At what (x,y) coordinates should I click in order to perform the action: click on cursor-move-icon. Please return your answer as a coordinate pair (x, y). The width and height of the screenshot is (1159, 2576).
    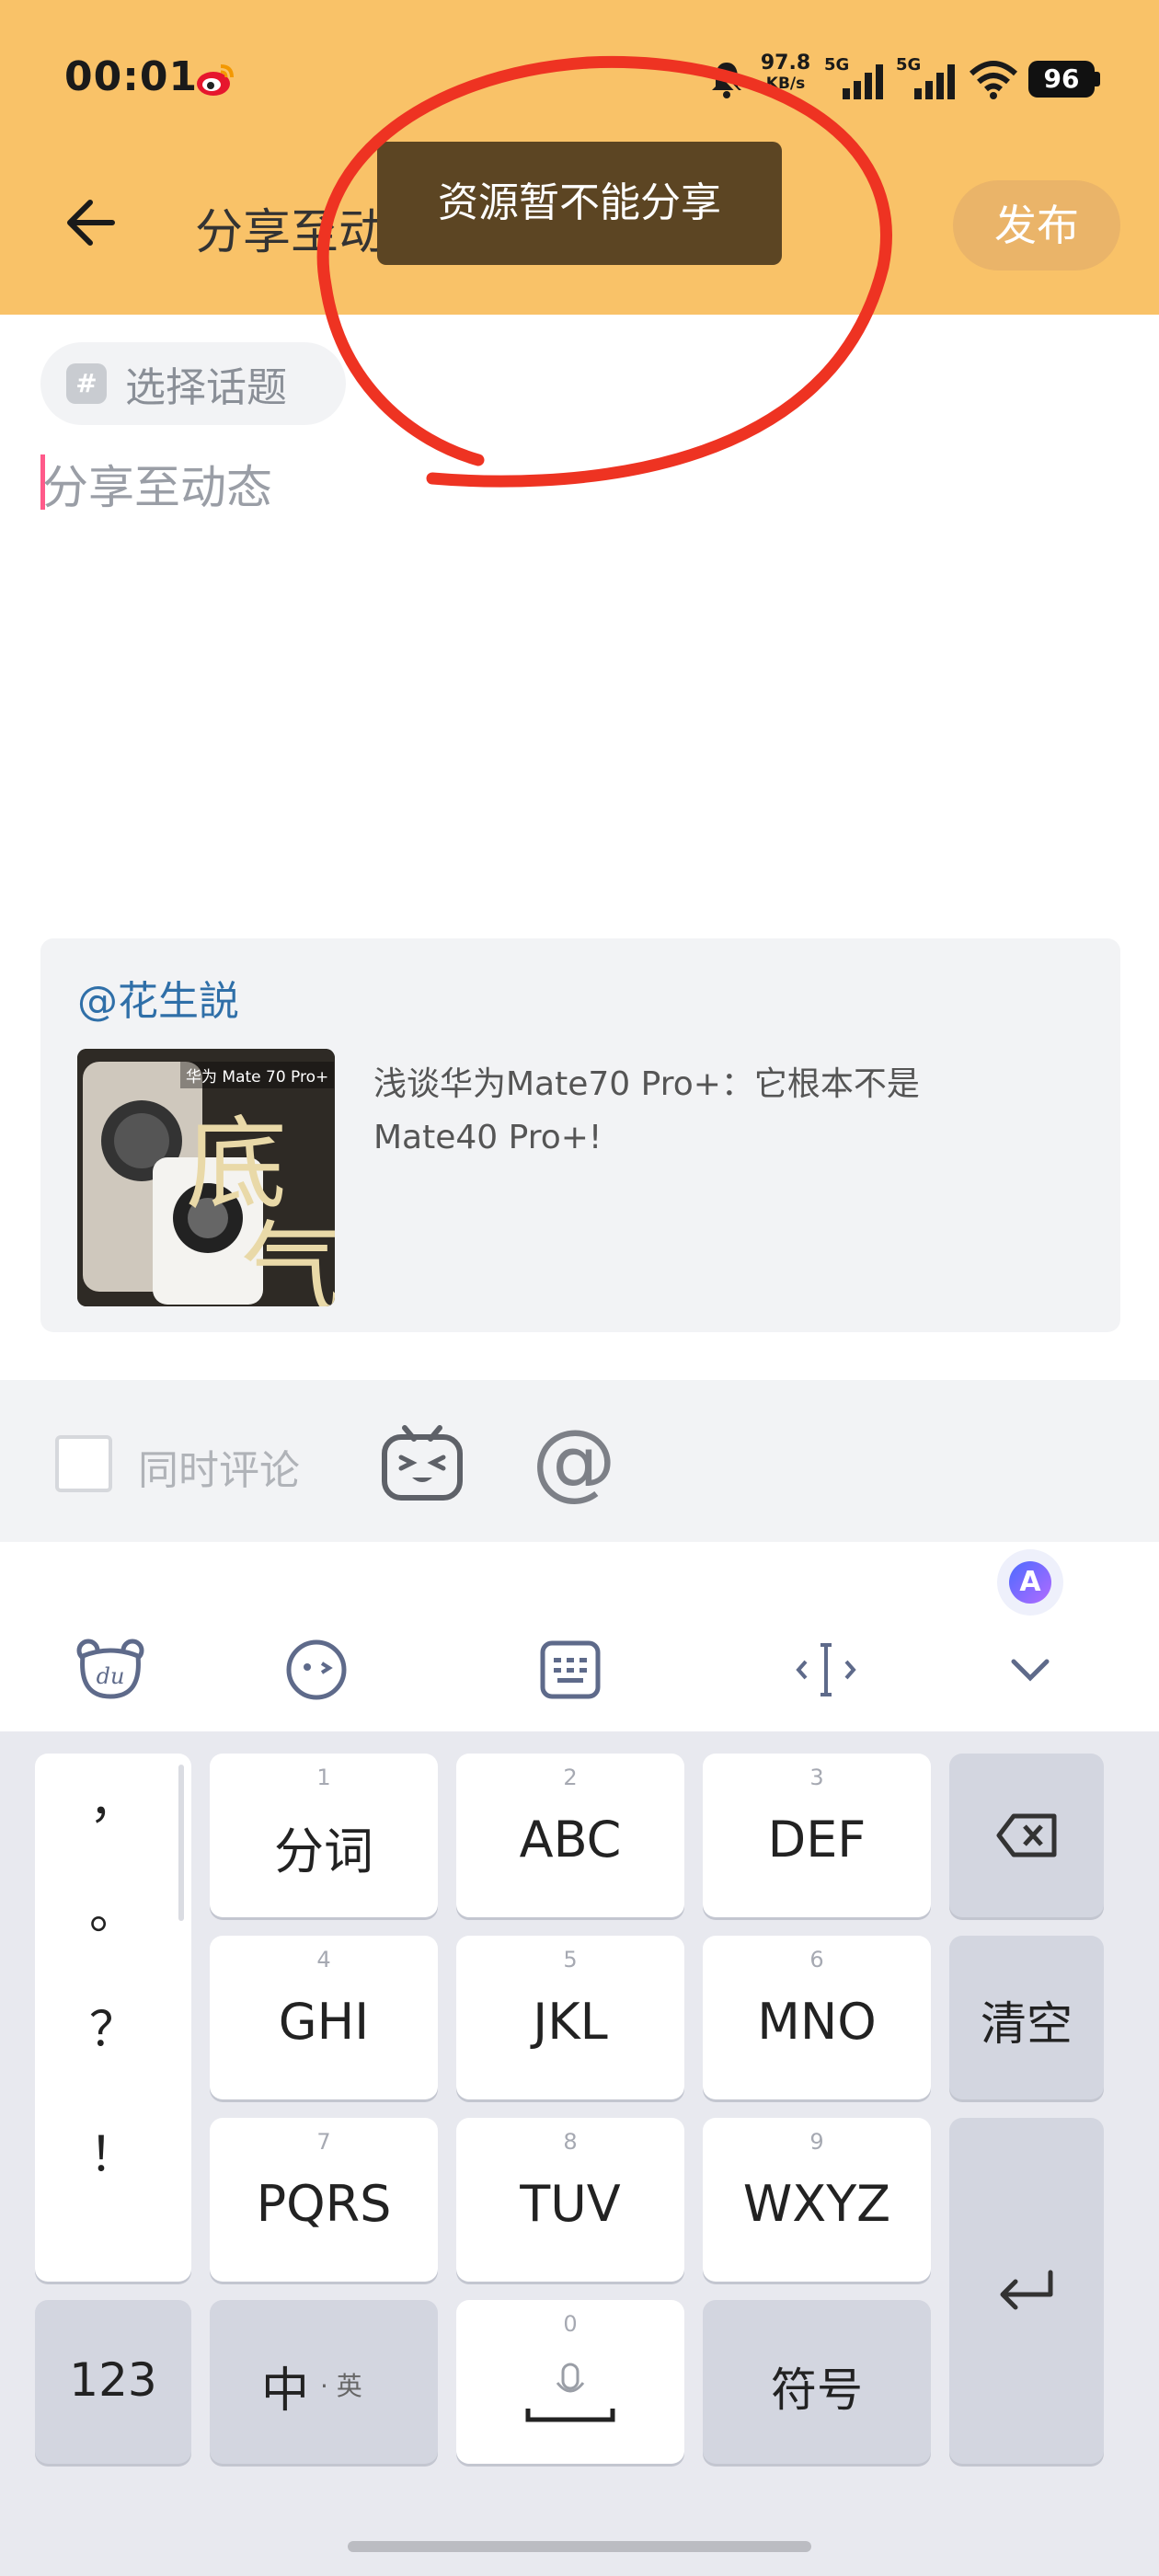
    Looking at the image, I should click on (826, 1670).